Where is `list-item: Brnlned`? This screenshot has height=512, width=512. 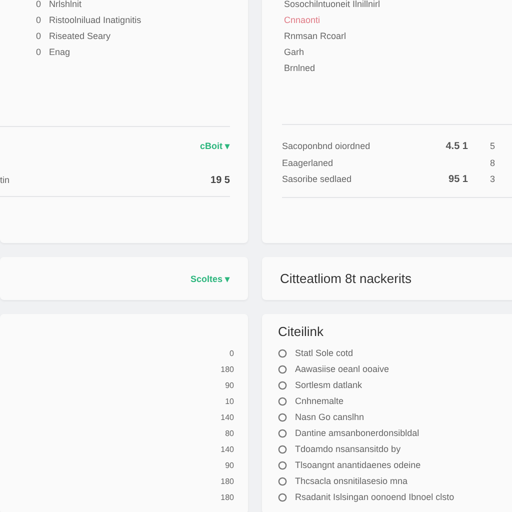 list-item: Brnlned is located at coordinates (300, 68).